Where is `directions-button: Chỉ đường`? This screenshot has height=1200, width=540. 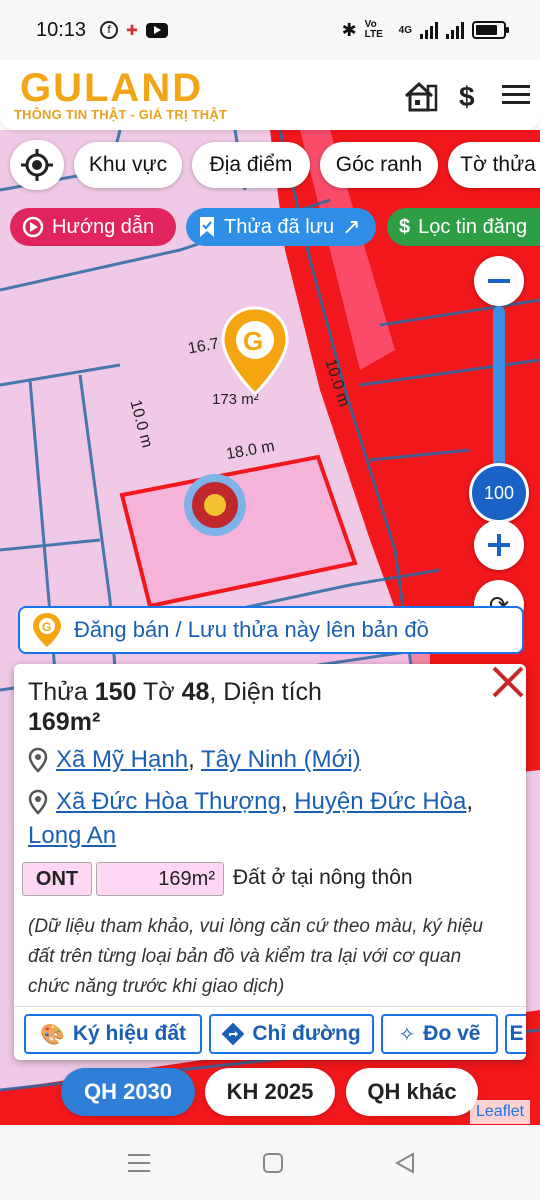
directions-button: Chỉ đường is located at coordinates (291, 1034).